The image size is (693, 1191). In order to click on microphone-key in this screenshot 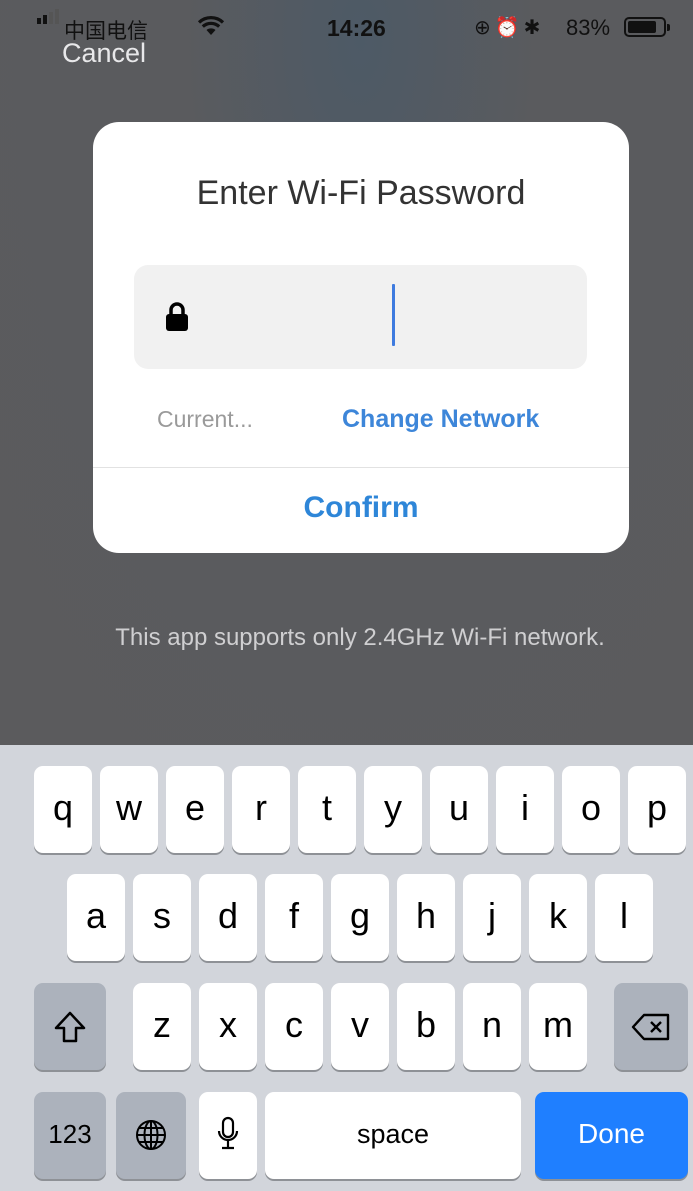, I will do `click(228, 1135)`.